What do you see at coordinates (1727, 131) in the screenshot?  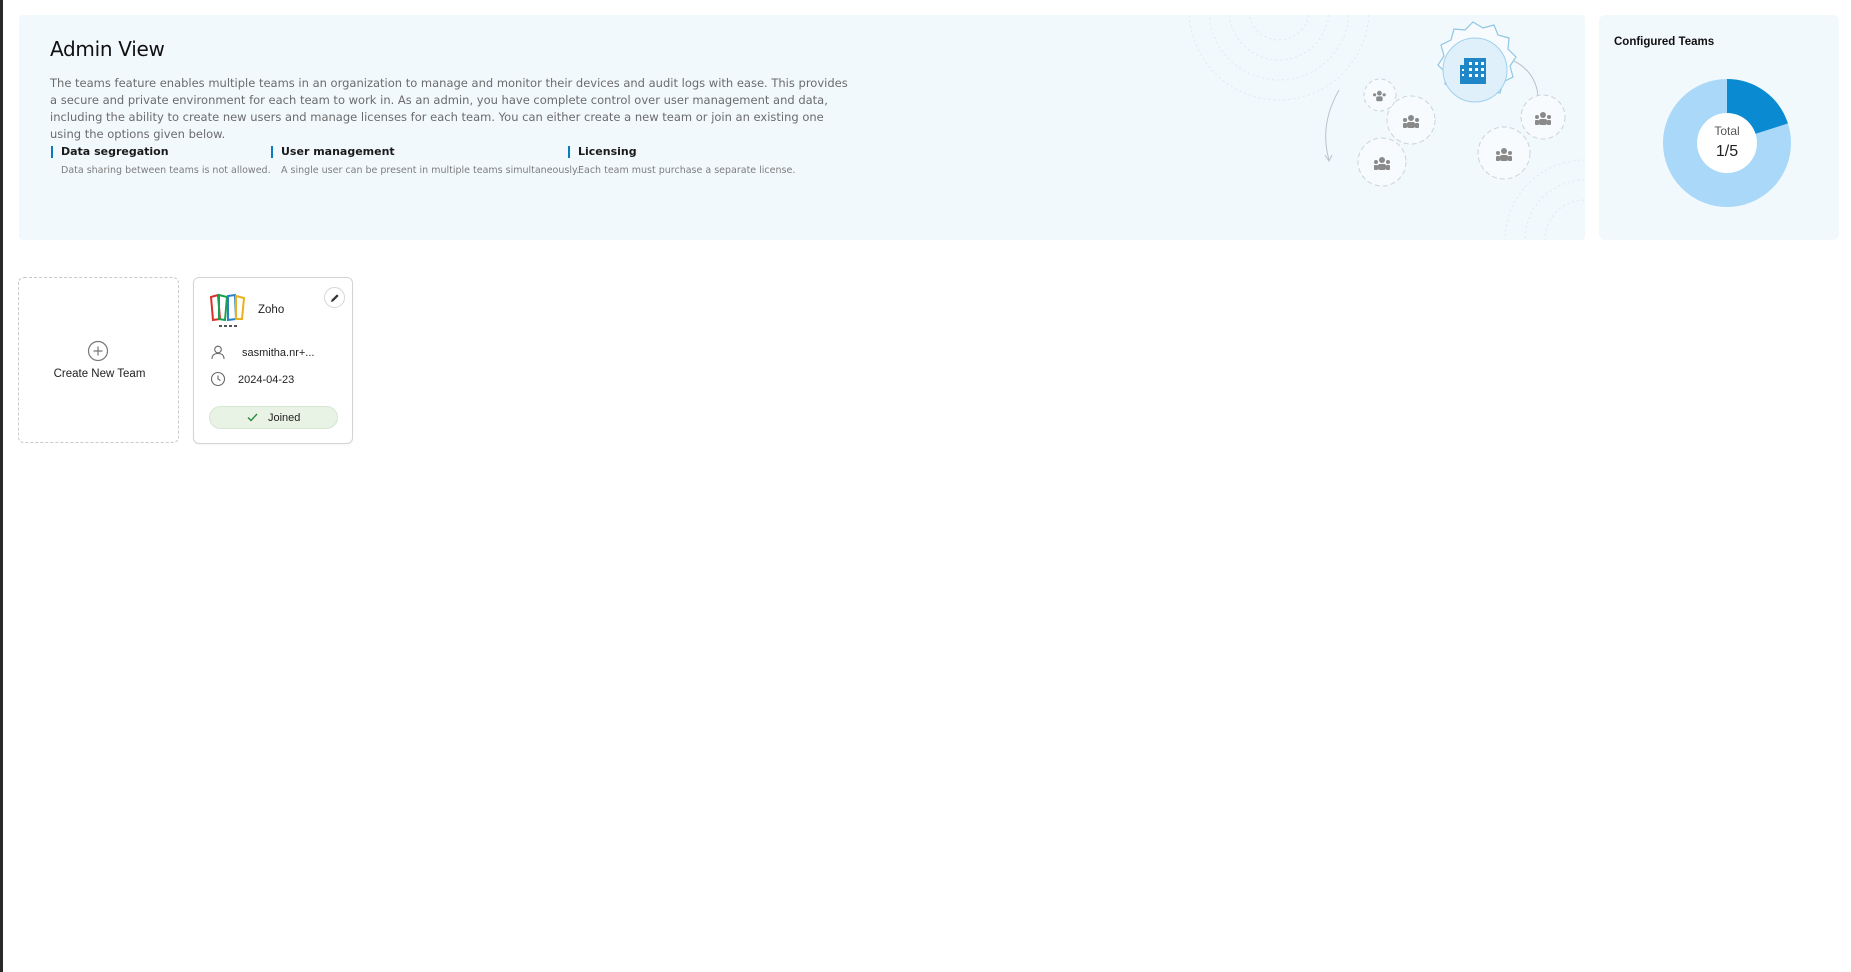 I see `donut-total-label: Total` at bounding box center [1727, 131].